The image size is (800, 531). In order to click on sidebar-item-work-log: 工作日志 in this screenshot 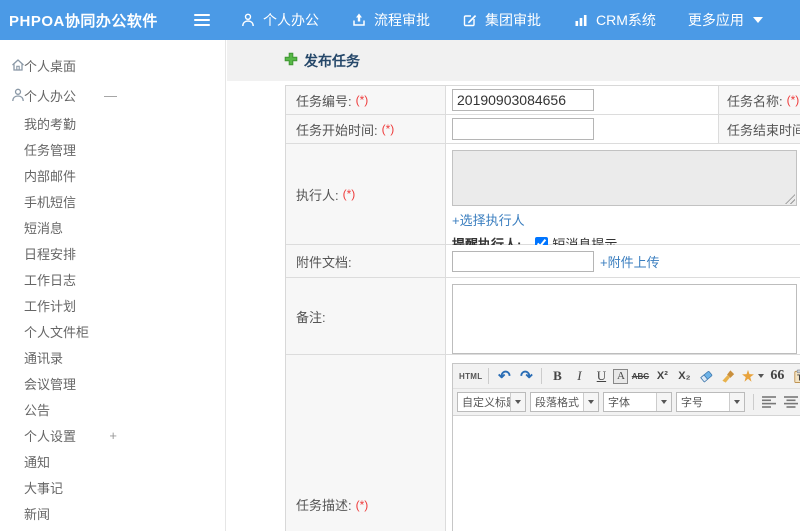, I will do `click(112, 279)`.